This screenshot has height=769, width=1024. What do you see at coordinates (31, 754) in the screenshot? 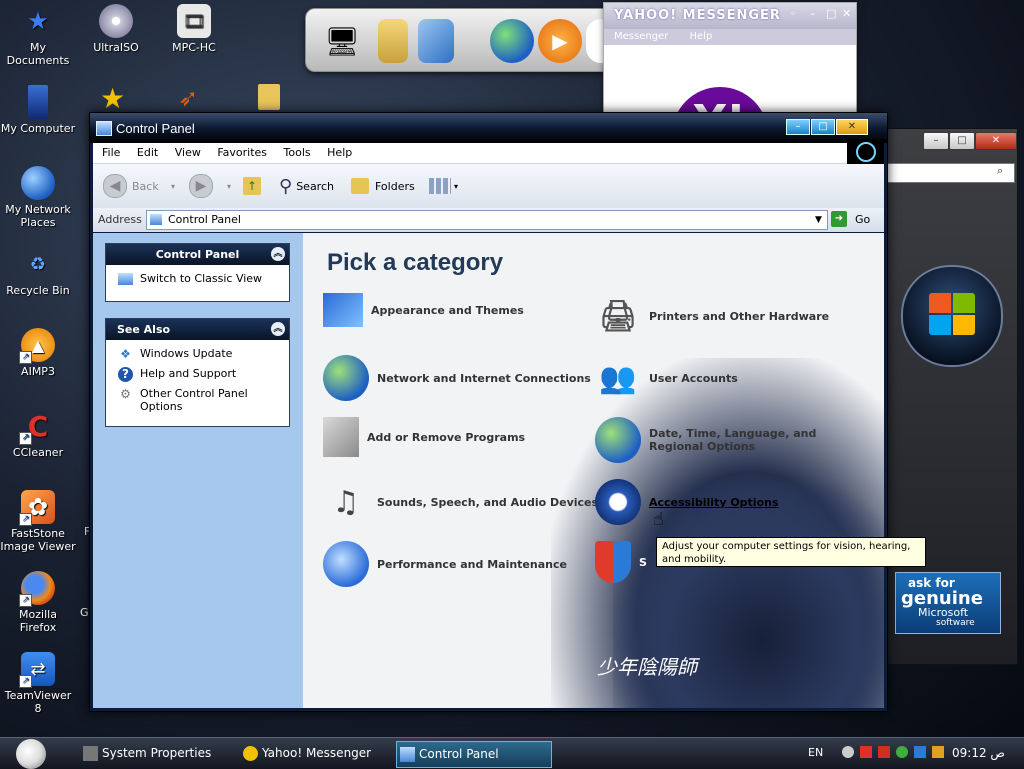
I see `start-button` at bounding box center [31, 754].